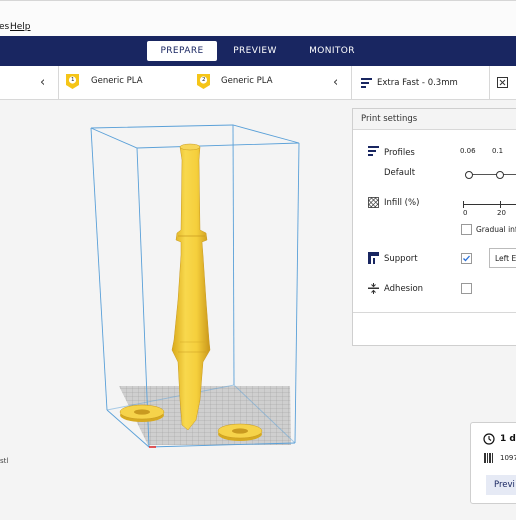 The image size is (516, 520). I want to click on print-settings-header: Print settings, so click(434, 119).